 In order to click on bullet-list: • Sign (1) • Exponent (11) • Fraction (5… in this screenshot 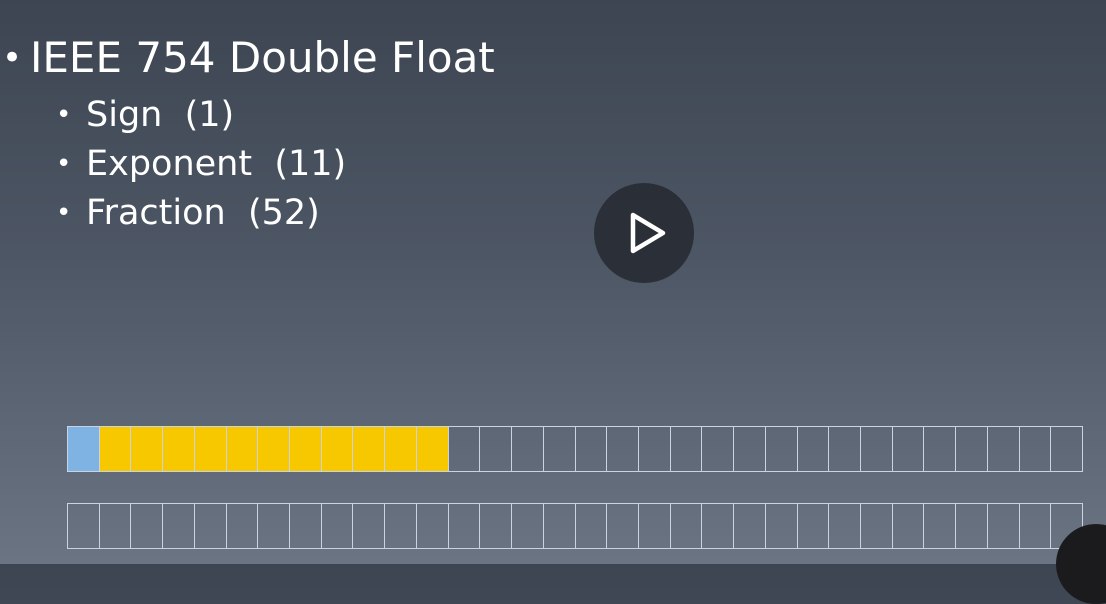, I will do `click(201, 163)`.